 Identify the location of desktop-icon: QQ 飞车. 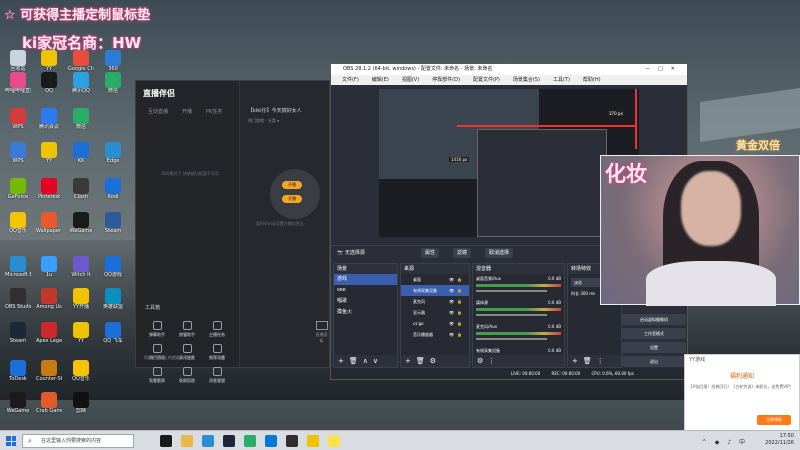
(113, 333).